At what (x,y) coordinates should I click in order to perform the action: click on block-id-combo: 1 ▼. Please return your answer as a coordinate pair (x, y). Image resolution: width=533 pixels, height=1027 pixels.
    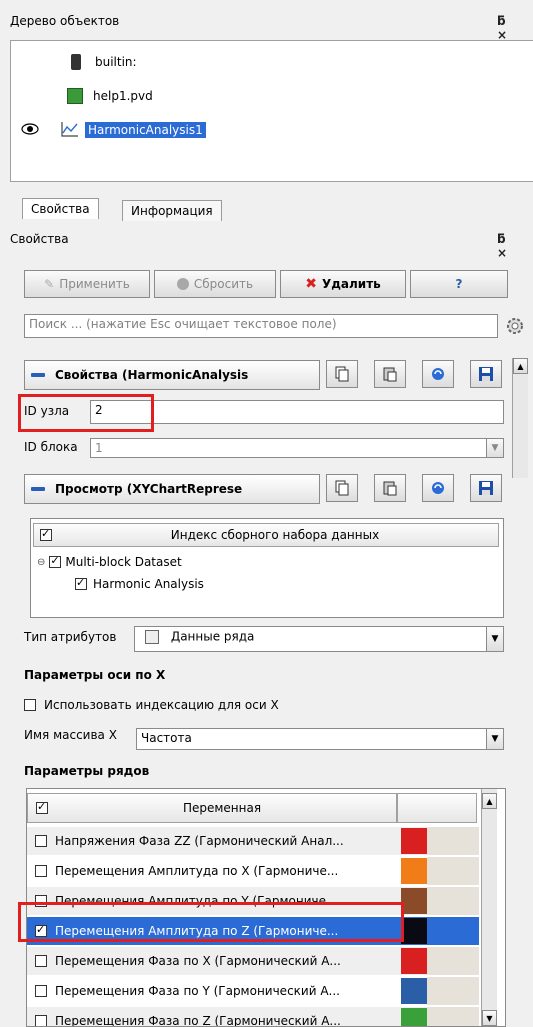
    Looking at the image, I should click on (297, 448).